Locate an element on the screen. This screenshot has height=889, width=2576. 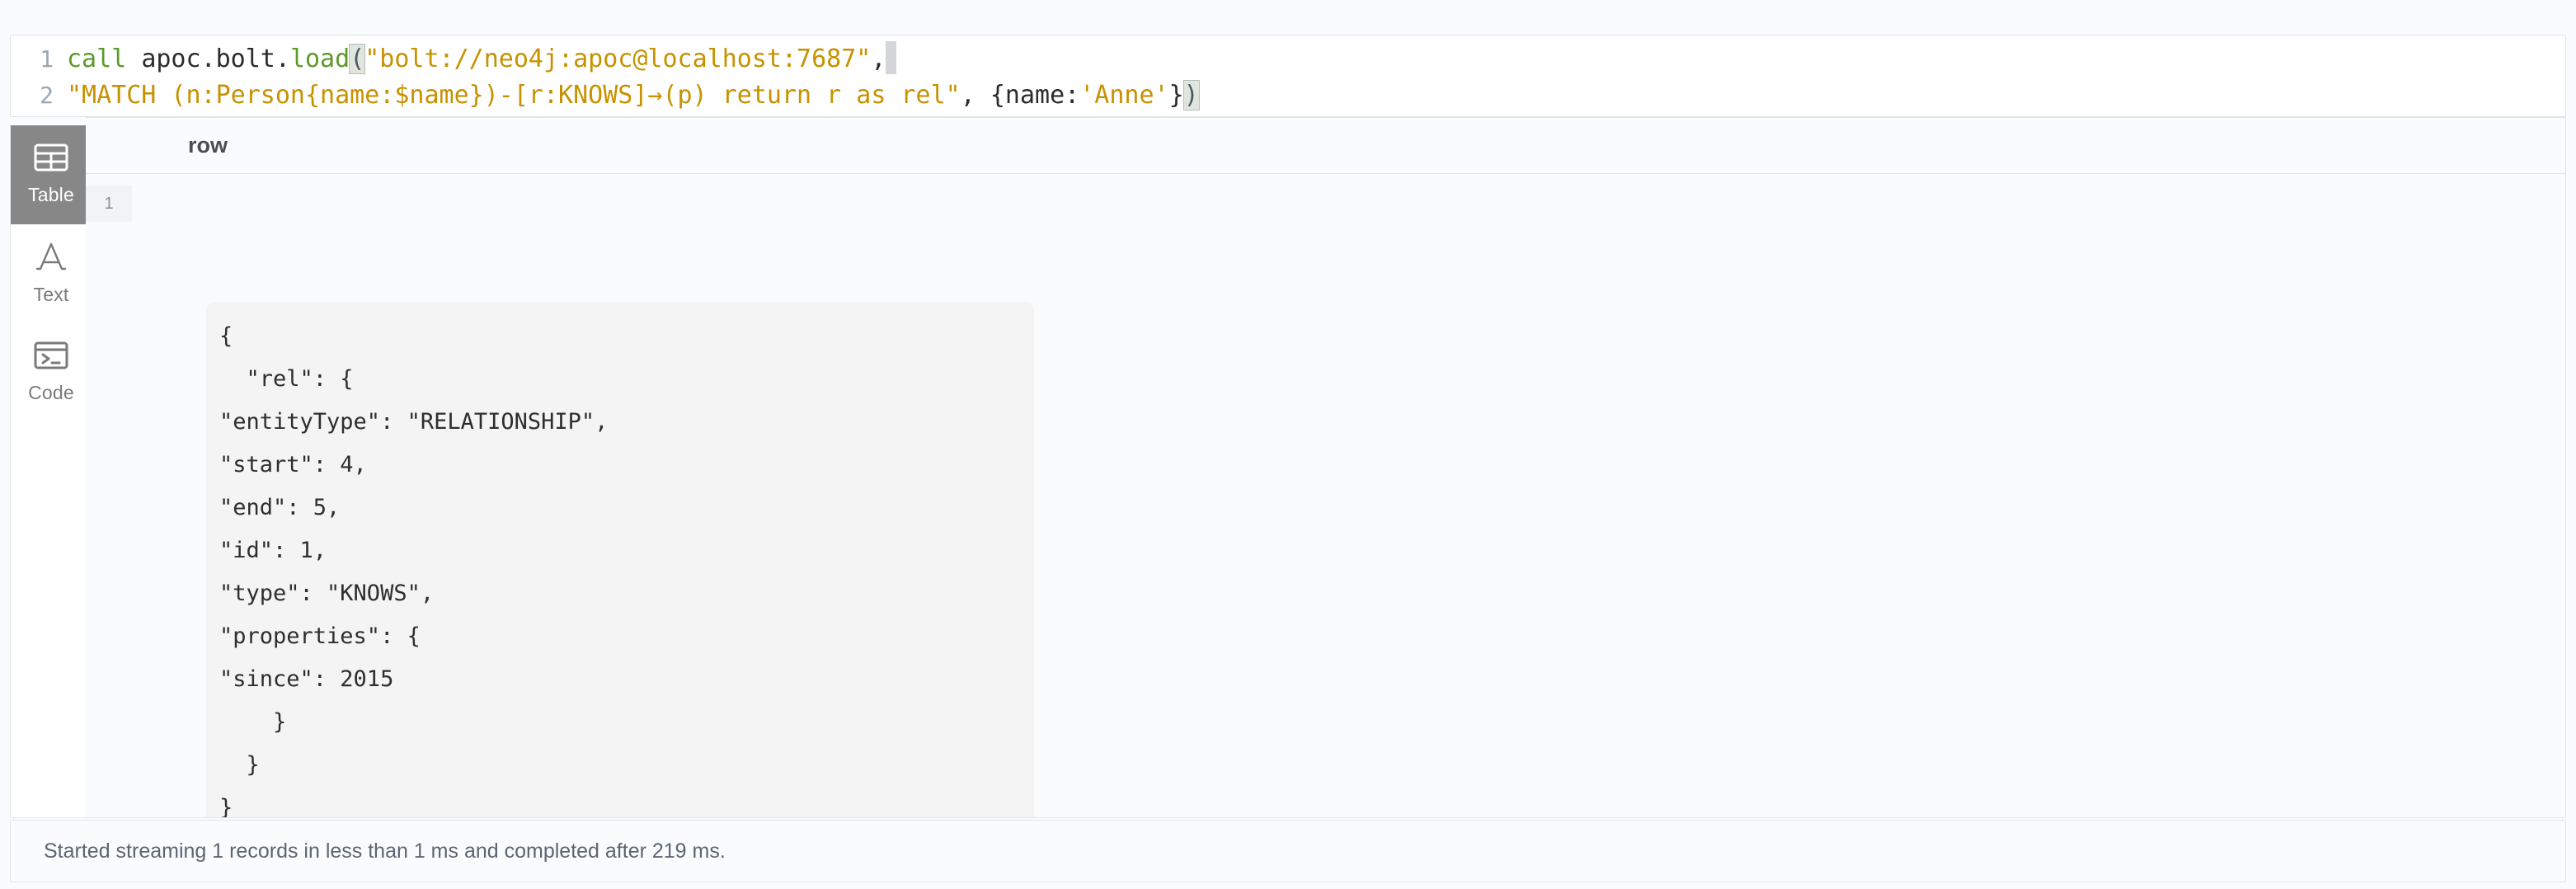
json-line: "end": 5, is located at coordinates (280, 507).